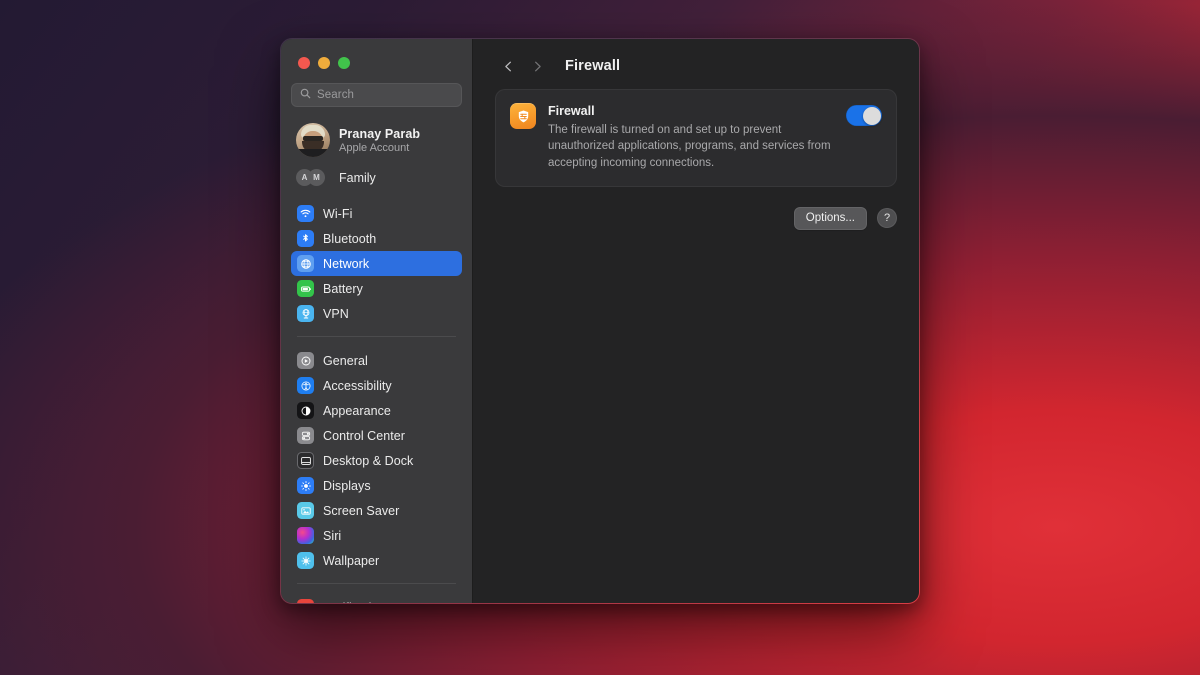 Image resolution: width=1200 pixels, height=675 pixels. Describe the element at coordinates (305, 535) in the screenshot. I see `siri-icon` at that location.